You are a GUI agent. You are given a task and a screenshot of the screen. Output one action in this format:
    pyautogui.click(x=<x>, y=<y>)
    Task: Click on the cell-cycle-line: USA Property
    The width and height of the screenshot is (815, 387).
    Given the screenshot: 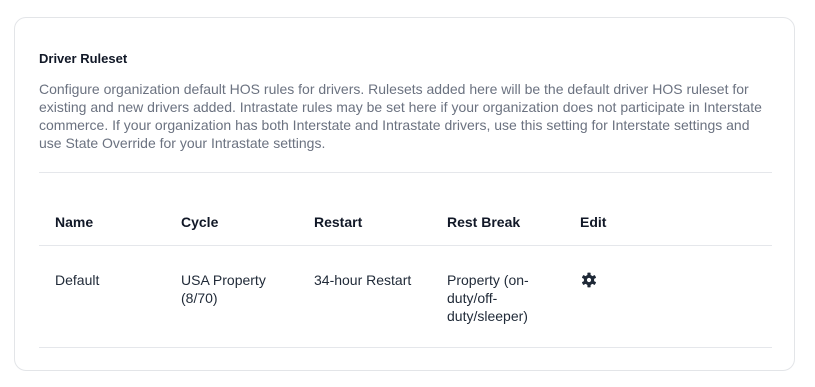 What is the action you would take?
    pyautogui.click(x=223, y=280)
    